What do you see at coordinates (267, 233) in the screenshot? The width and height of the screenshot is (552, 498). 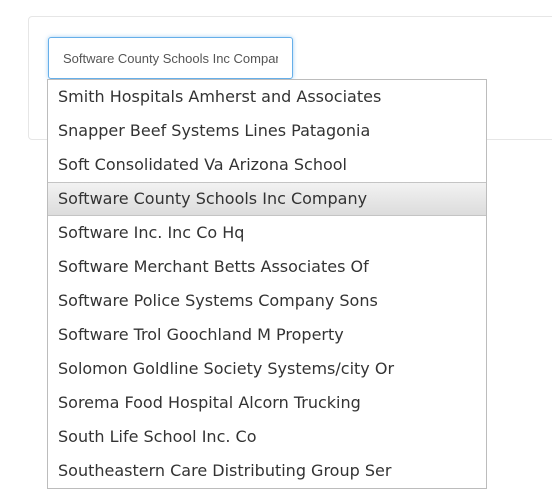 I see `dropdown-item: Software Inc. Inc Co Hq` at bounding box center [267, 233].